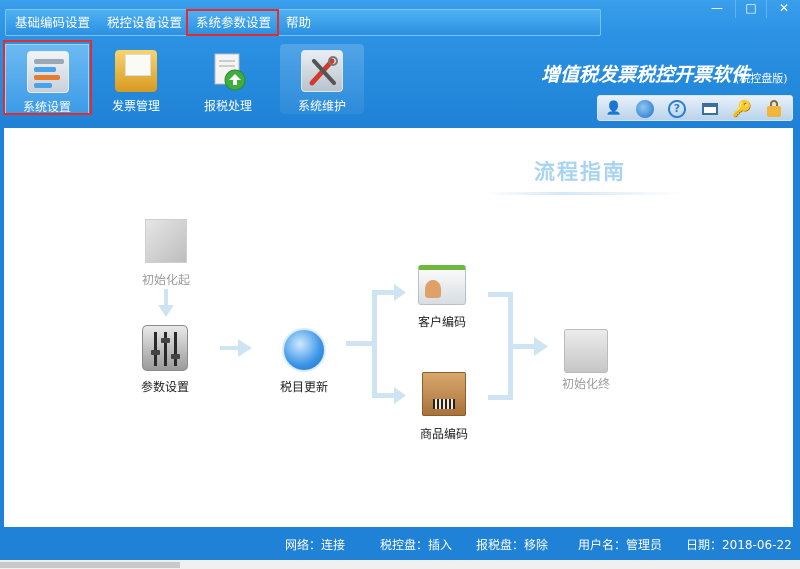 The width and height of the screenshot is (800, 569). What do you see at coordinates (165, 280) in the screenshot?
I see `node-label: 初始化起` at bounding box center [165, 280].